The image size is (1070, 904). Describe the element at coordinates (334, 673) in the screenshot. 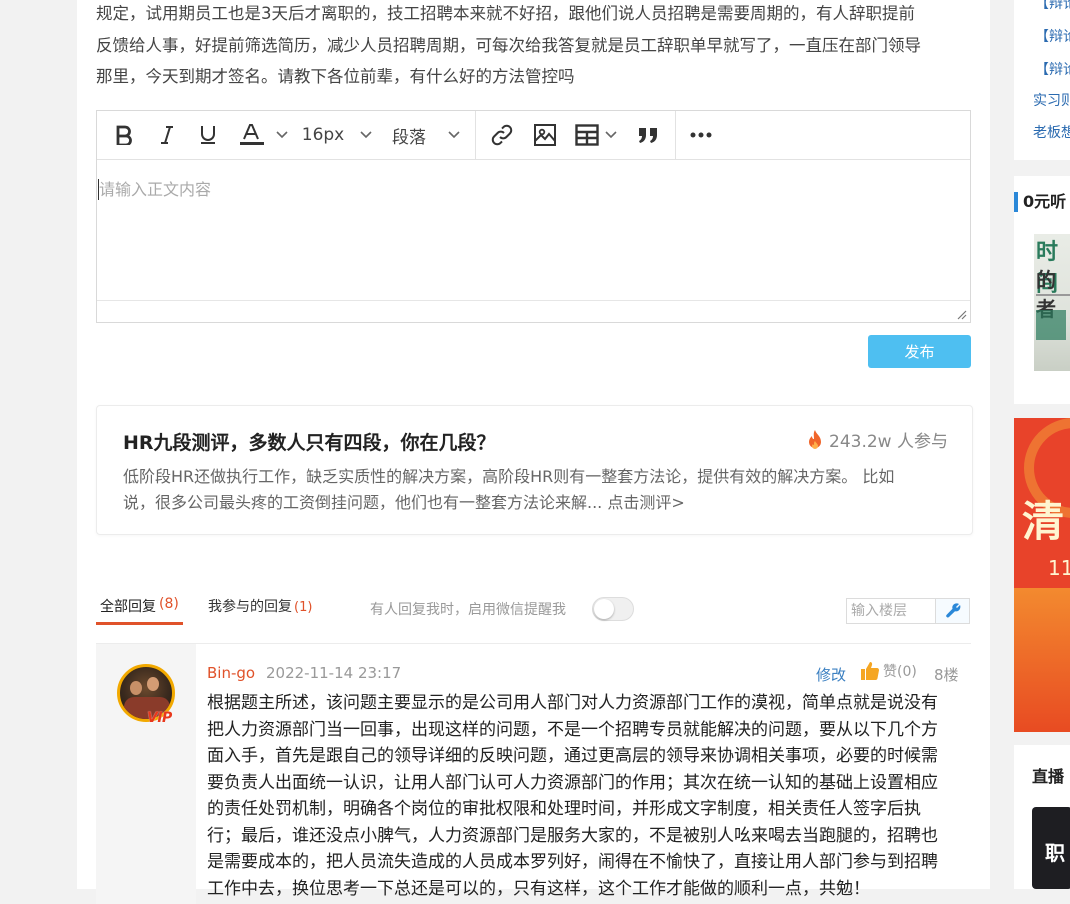

I see `reply-timestamp: 2022-11-14 23:17` at that location.